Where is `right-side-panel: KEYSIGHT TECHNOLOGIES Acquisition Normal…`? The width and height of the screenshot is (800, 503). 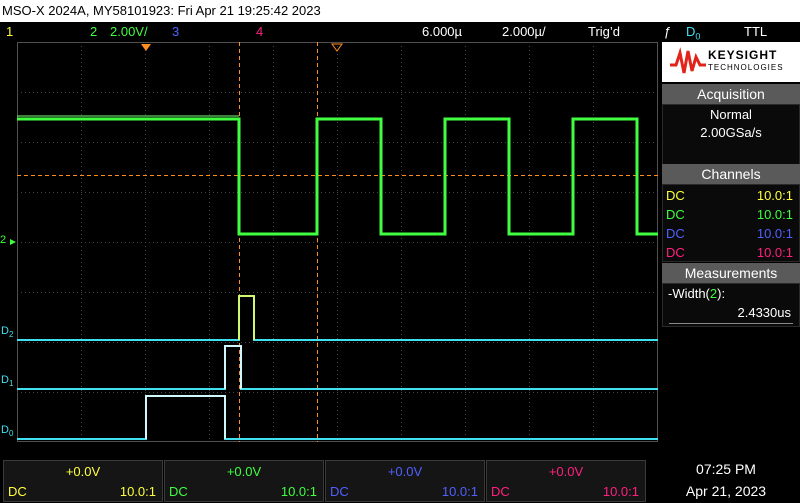
right-side-panel: KEYSIGHT TECHNOLOGIES Acquisition Normal… is located at coordinates (730, 250).